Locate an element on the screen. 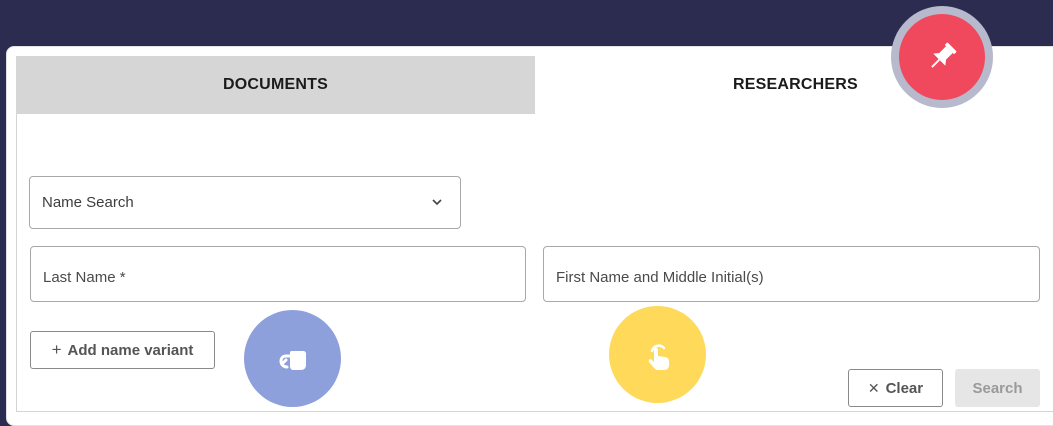 This screenshot has height=426, width=1053. close-icon: ✕ is located at coordinates (873, 387).